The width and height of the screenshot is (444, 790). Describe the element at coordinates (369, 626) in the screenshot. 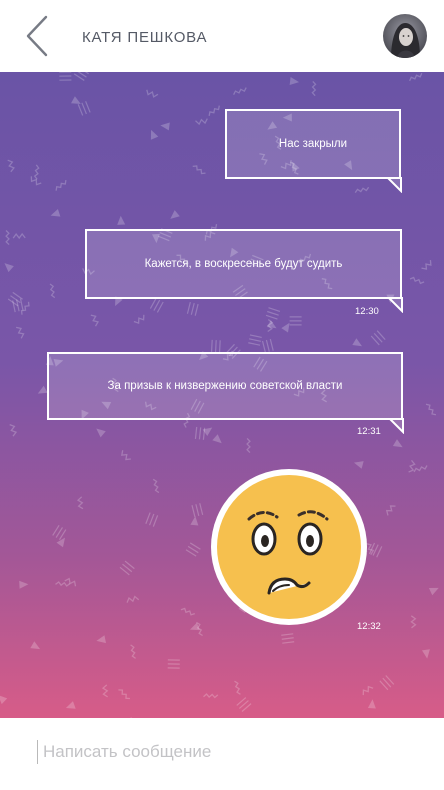

I see `message-time: 12:32` at that location.